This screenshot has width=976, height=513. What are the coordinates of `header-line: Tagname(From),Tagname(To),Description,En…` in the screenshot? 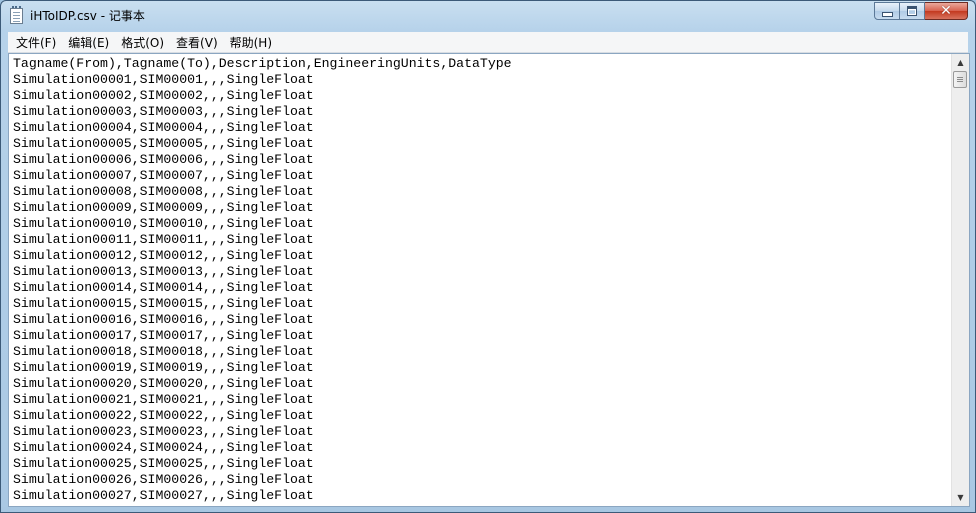 It's located at (262, 63).